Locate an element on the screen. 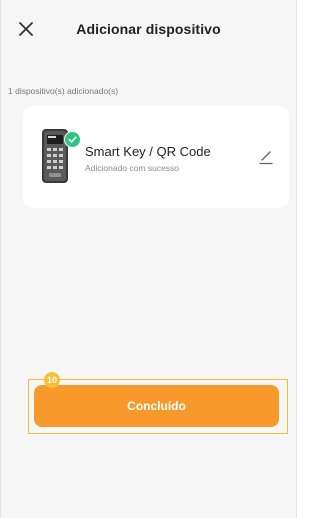 This screenshot has width=320, height=518. close-button is located at coordinates (26, 29).